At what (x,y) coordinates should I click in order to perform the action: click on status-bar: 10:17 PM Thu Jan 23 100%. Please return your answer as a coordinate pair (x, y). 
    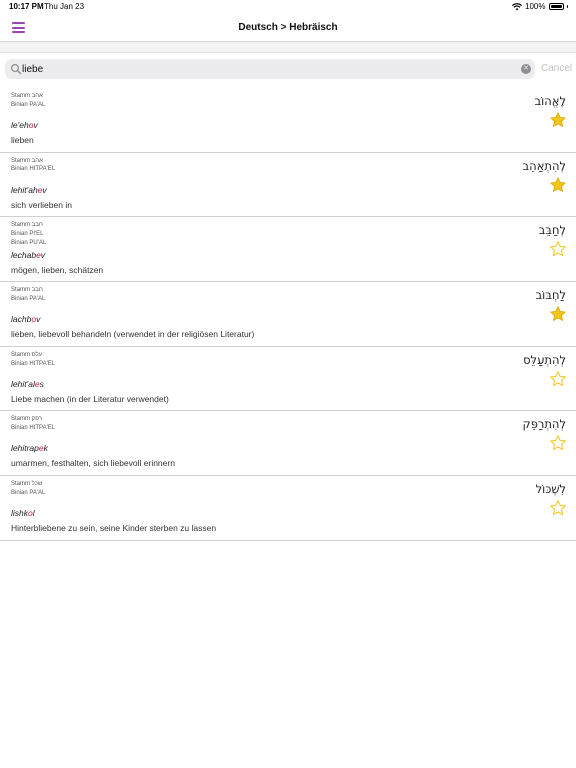
    Looking at the image, I should click on (288, 7).